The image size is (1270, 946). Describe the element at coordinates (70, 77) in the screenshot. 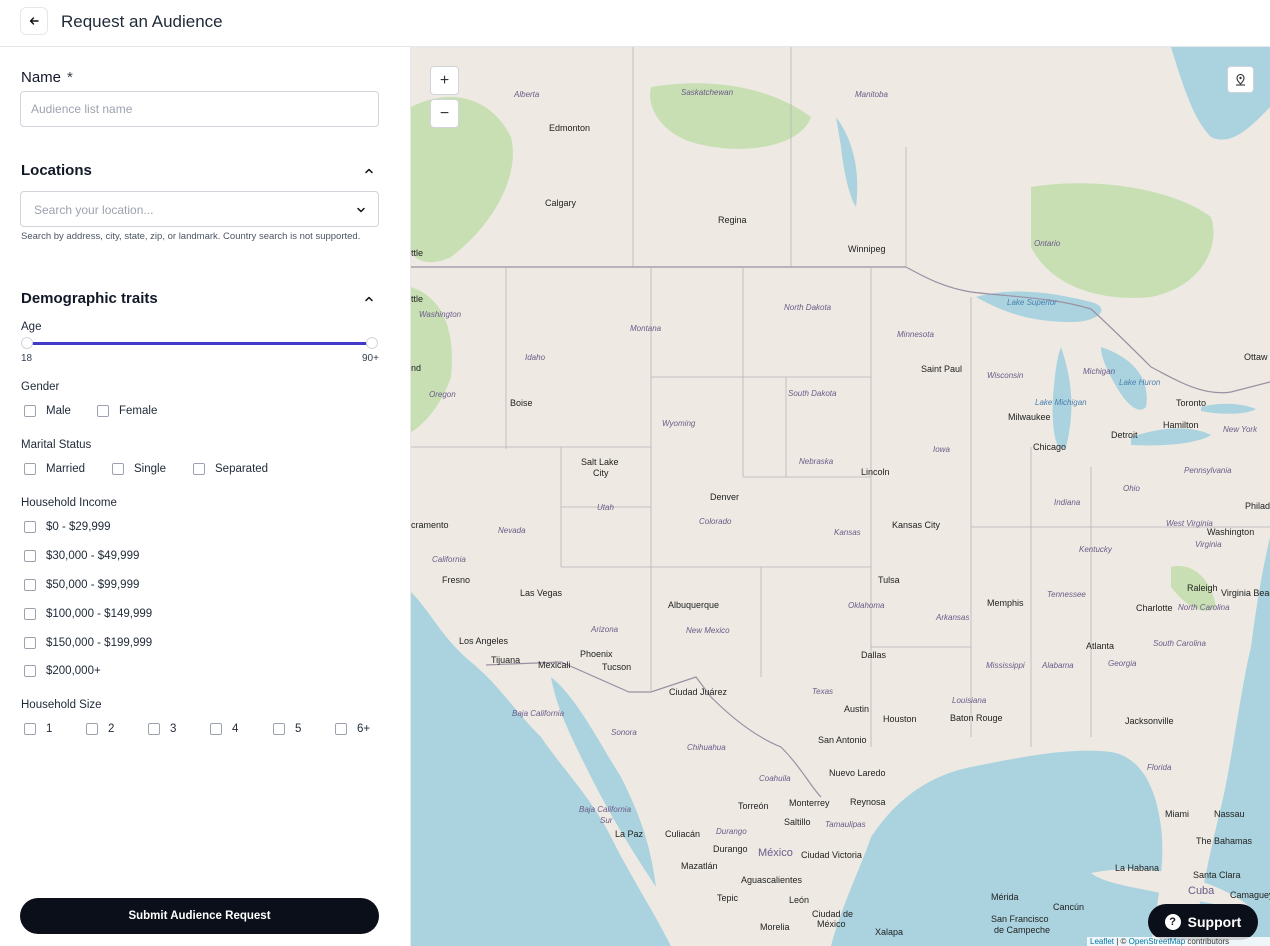

I see `required-mark: *` at that location.